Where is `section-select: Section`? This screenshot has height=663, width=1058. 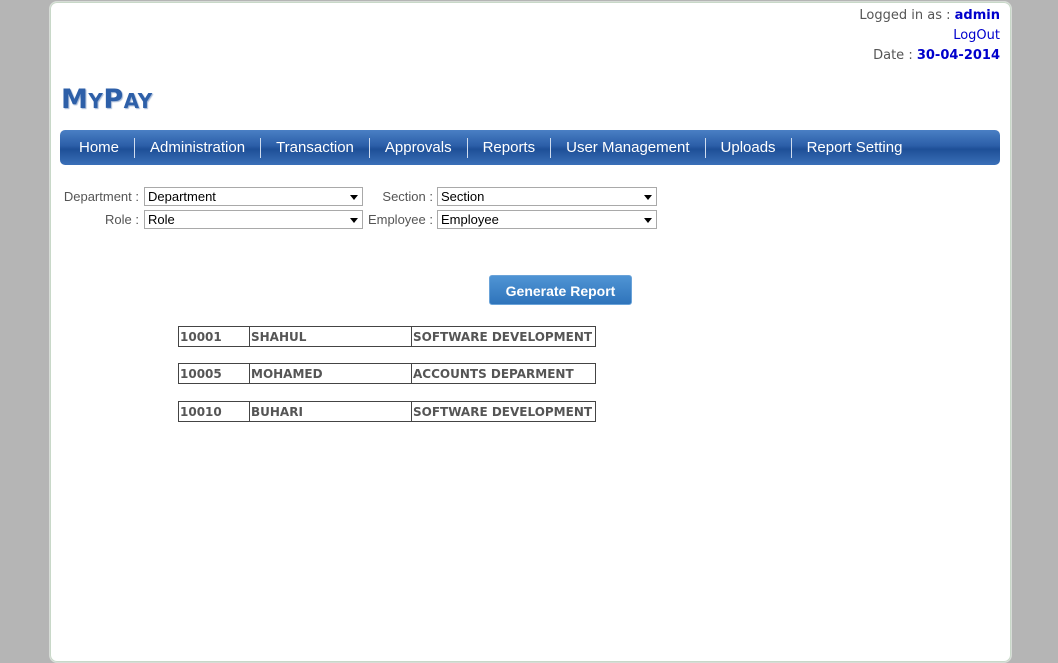
section-select: Section is located at coordinates (547, 196).